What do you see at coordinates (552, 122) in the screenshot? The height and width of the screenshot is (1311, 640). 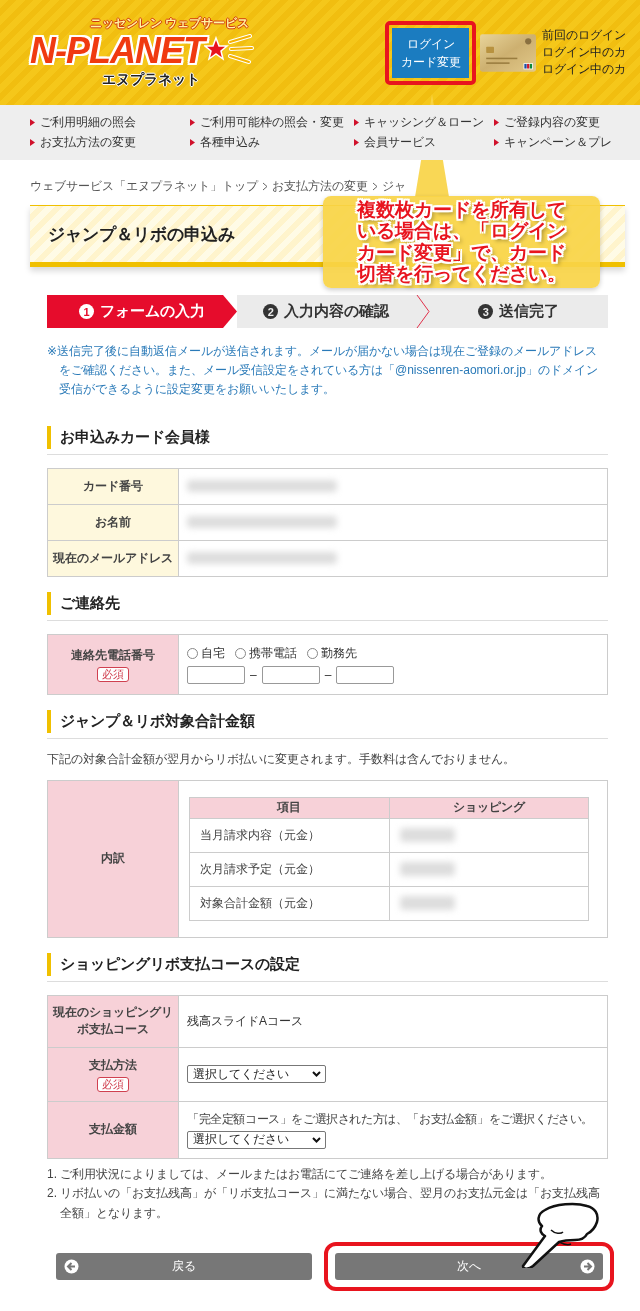 I see `nav-link: ご登録内容の変更` at bounding box center [552, 122].